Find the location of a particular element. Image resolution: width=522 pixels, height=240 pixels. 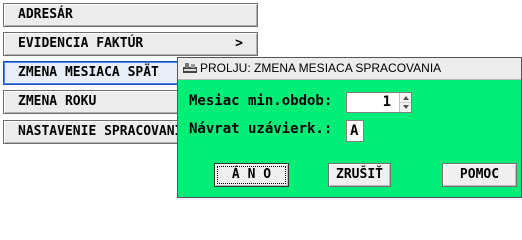

spinner-up-button is located at coordinates (405, 98).